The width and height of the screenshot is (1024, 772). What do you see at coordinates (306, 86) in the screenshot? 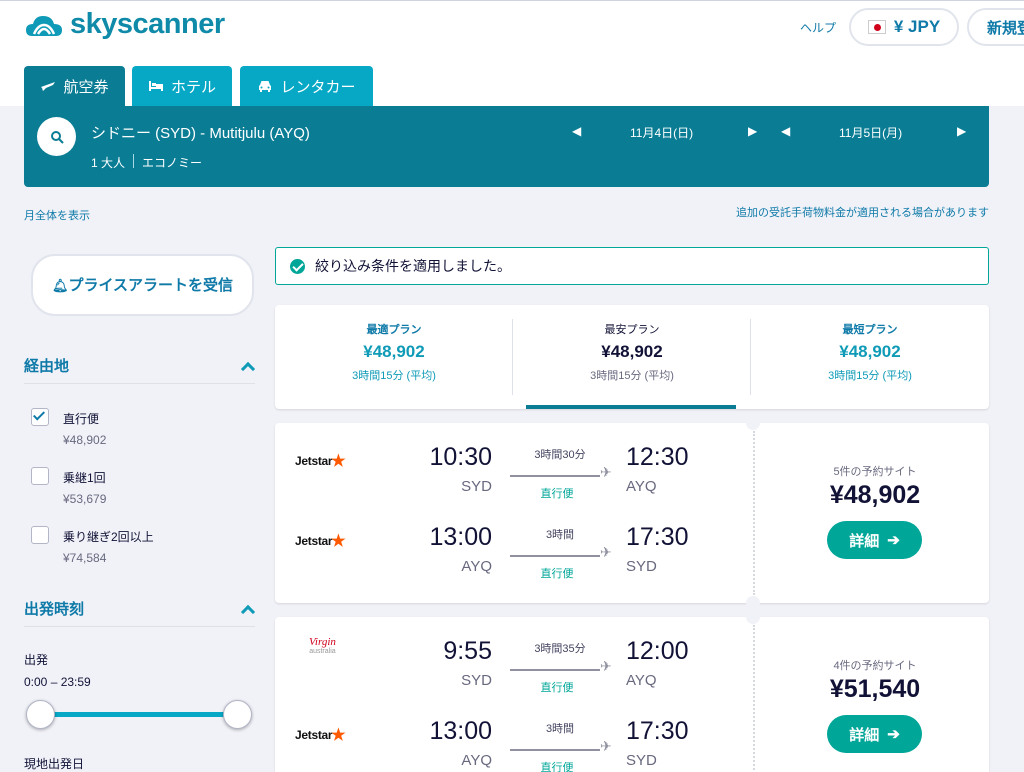
I see `tab-car-rental: レンタカー` at bounding box center [306, 86].